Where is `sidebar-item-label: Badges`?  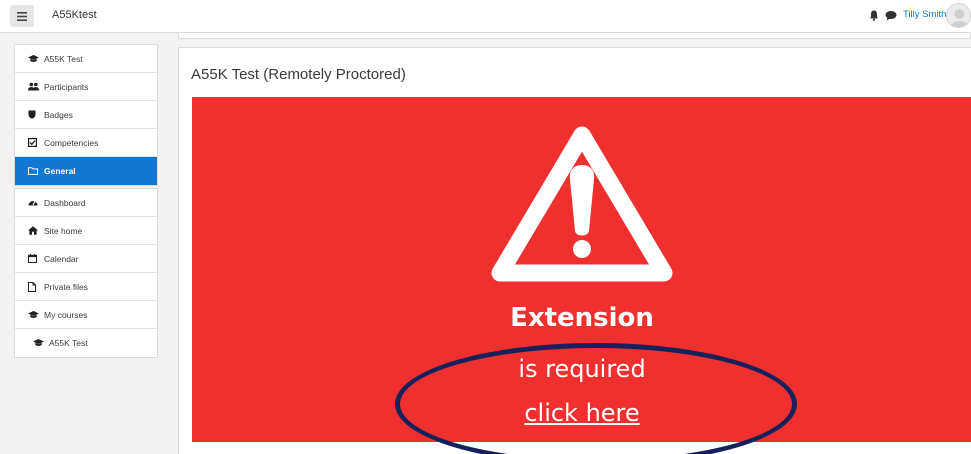 sidebar-item-label: Badges is located at coordinates (58, 114).